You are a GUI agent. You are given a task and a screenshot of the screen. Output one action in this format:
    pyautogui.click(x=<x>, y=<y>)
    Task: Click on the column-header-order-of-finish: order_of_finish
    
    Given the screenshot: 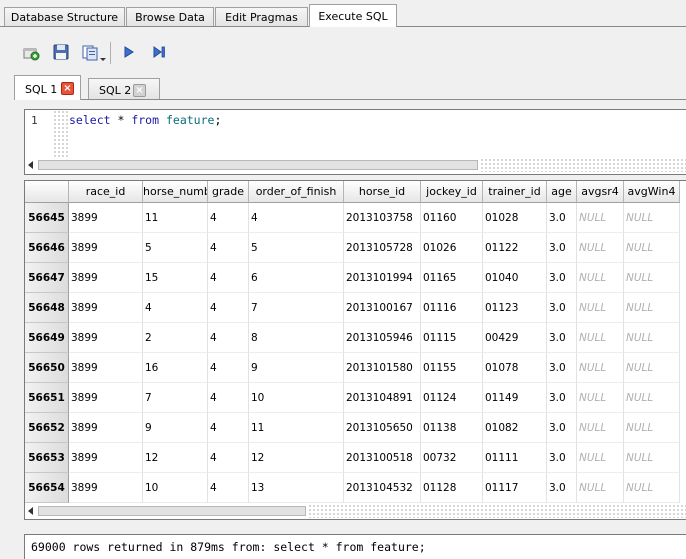 What is the action you would take?
    pyautogui.click(x=296, y=192)
    